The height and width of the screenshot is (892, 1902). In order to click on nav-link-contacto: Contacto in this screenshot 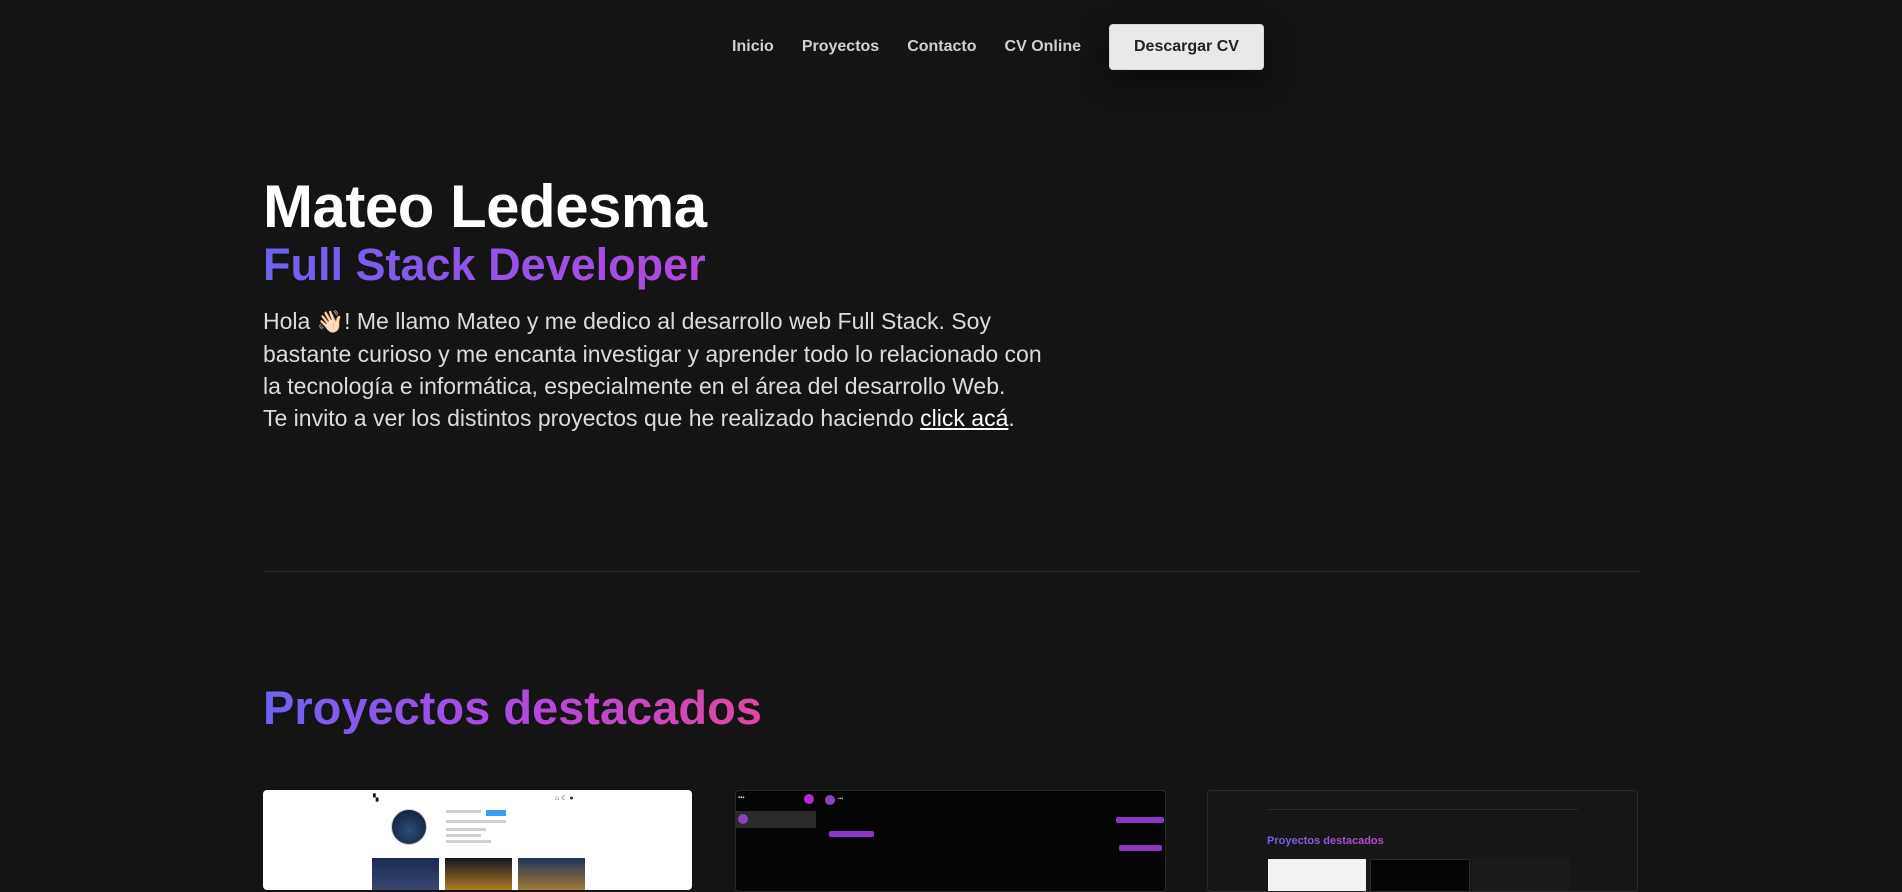, I will do `click(941, 47)`.